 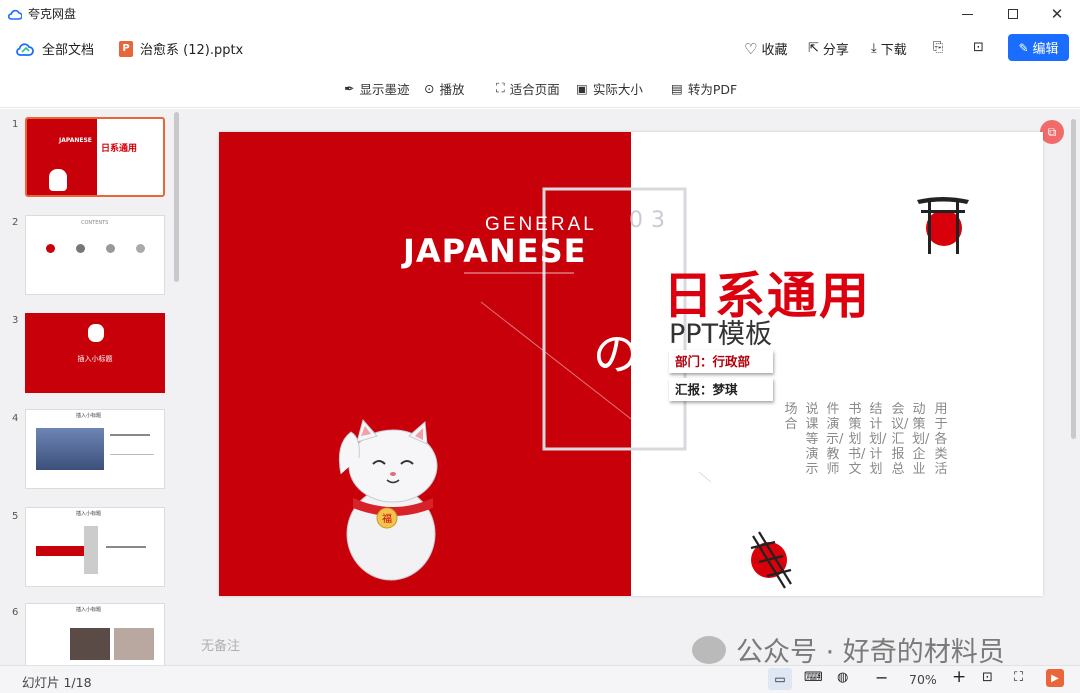 What do you see at coordinates (534, 89) in the screenshot?
I see `fit-page-label: 适合页面` at bounding box center [534, 89].